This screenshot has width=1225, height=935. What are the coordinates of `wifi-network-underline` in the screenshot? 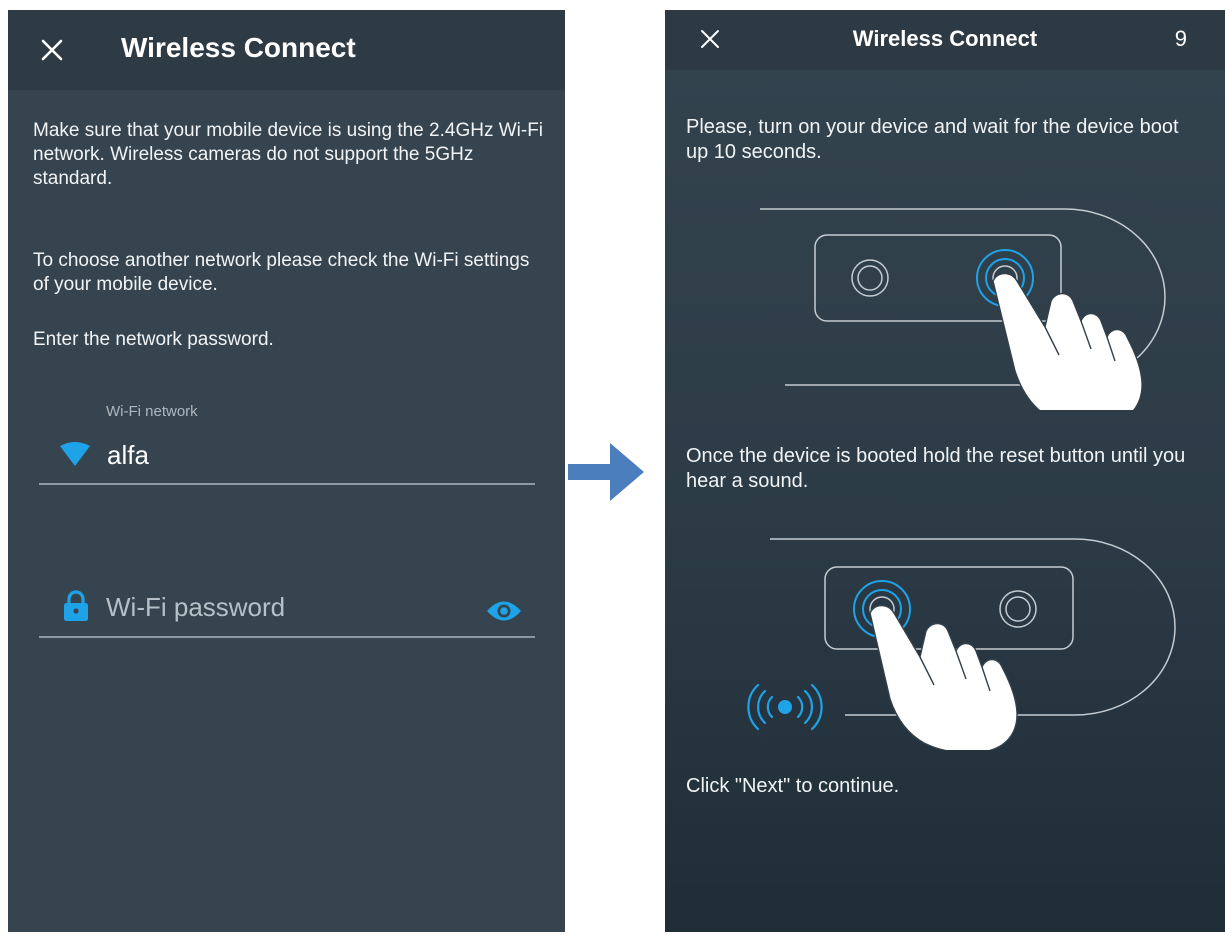 It's located at (287, 484).